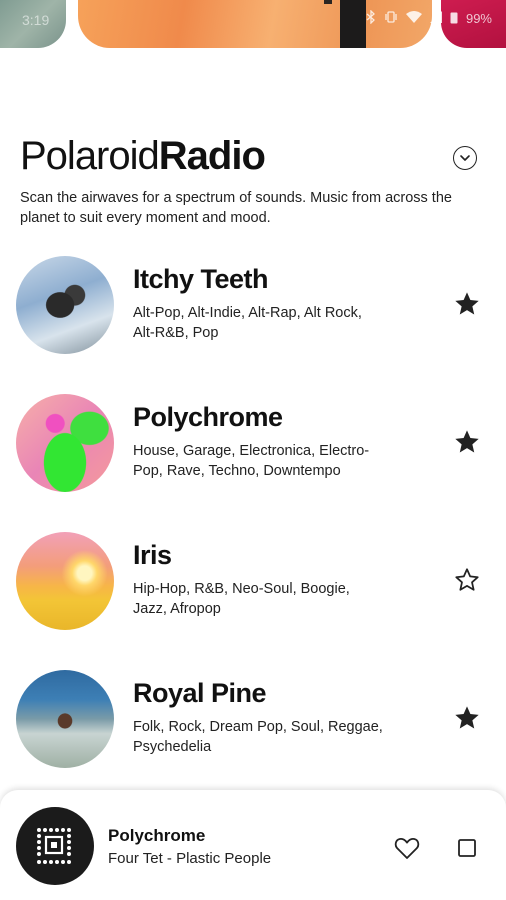 This screenshot has width=506, height=900. Describe the element at coordinates (208, 417) in the screenshot. I see `station-name: Polychrome` at that location.